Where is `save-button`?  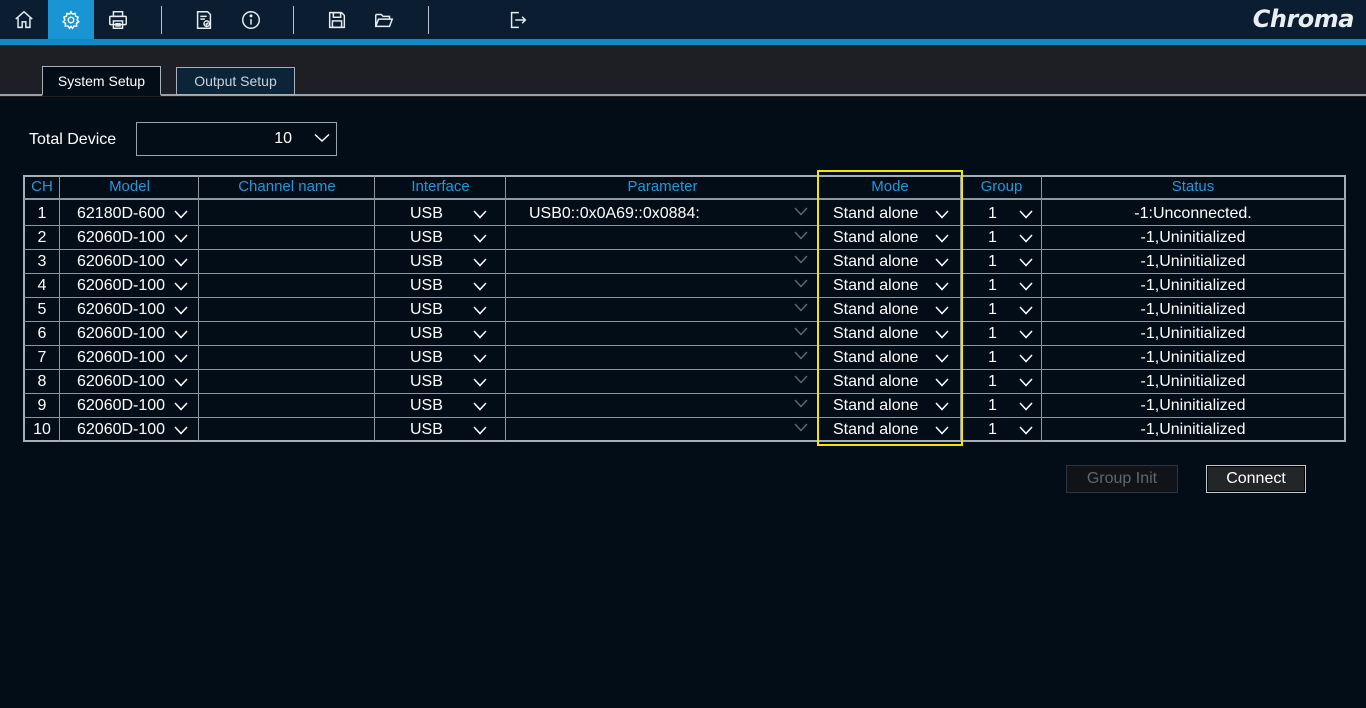
save-button is located at coordinates (337, 19).